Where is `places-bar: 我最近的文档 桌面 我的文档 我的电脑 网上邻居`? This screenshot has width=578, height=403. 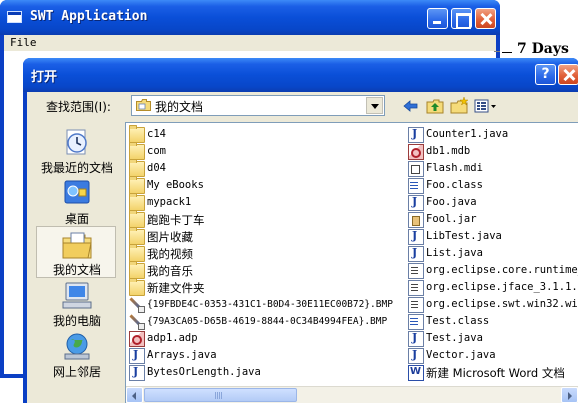 places-bar: 我最近的文档 桌面 我的文档 我的电脑 网上邻居 is located at coordinates (75, 262).